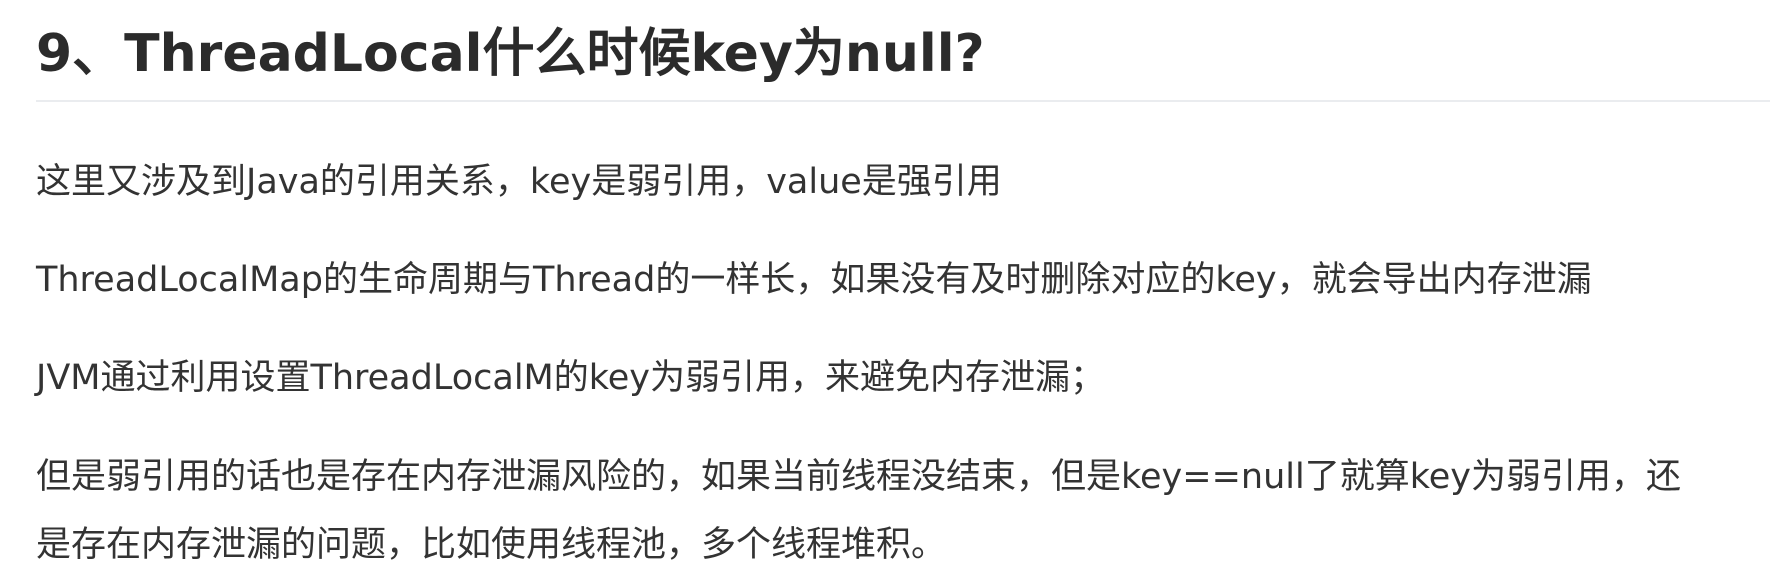 Image resolution: width=1788 pixels, height=579 pixels. I want to click on section-heading: 9、ThreadLocal什么时候key为null?, so click(510, 54).